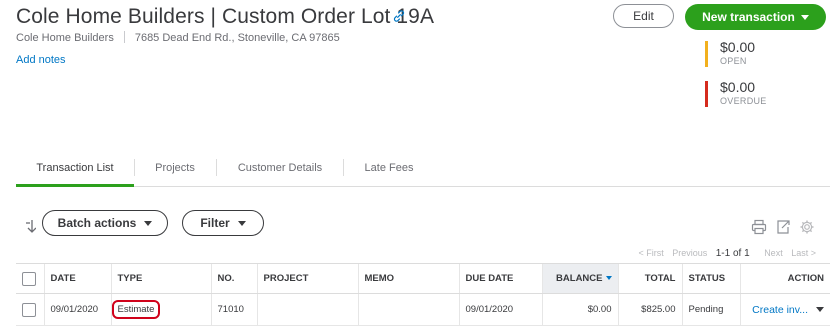 The image size is (830, 329). I want to click on new-transaction-label: New transaction, so click(748, 17).